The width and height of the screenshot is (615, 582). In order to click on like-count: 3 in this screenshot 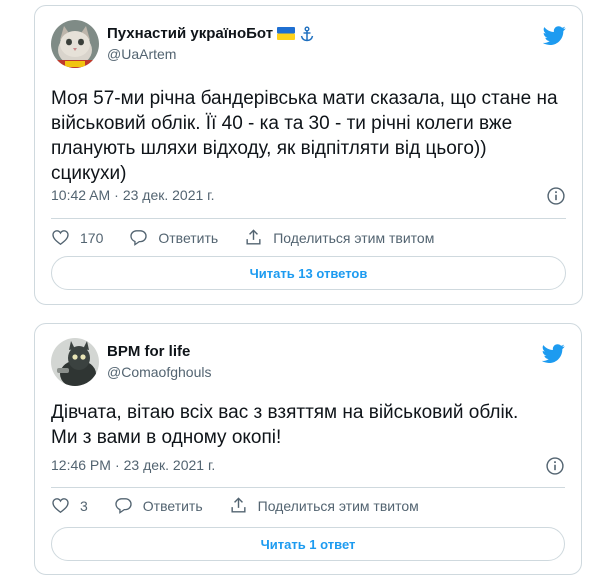, I will do `click(84, 505)`.